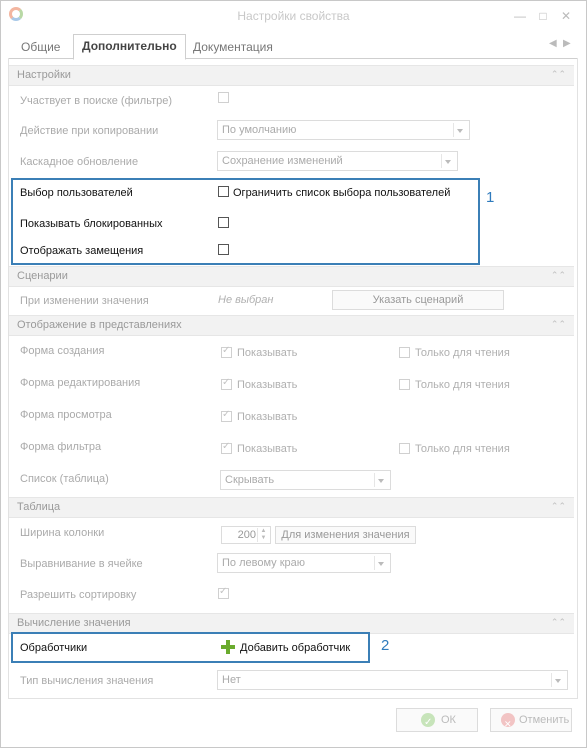 The image size is (587, 748). I want to click on spin-arrows-icon: ▲ ▼, so click(263, 535).